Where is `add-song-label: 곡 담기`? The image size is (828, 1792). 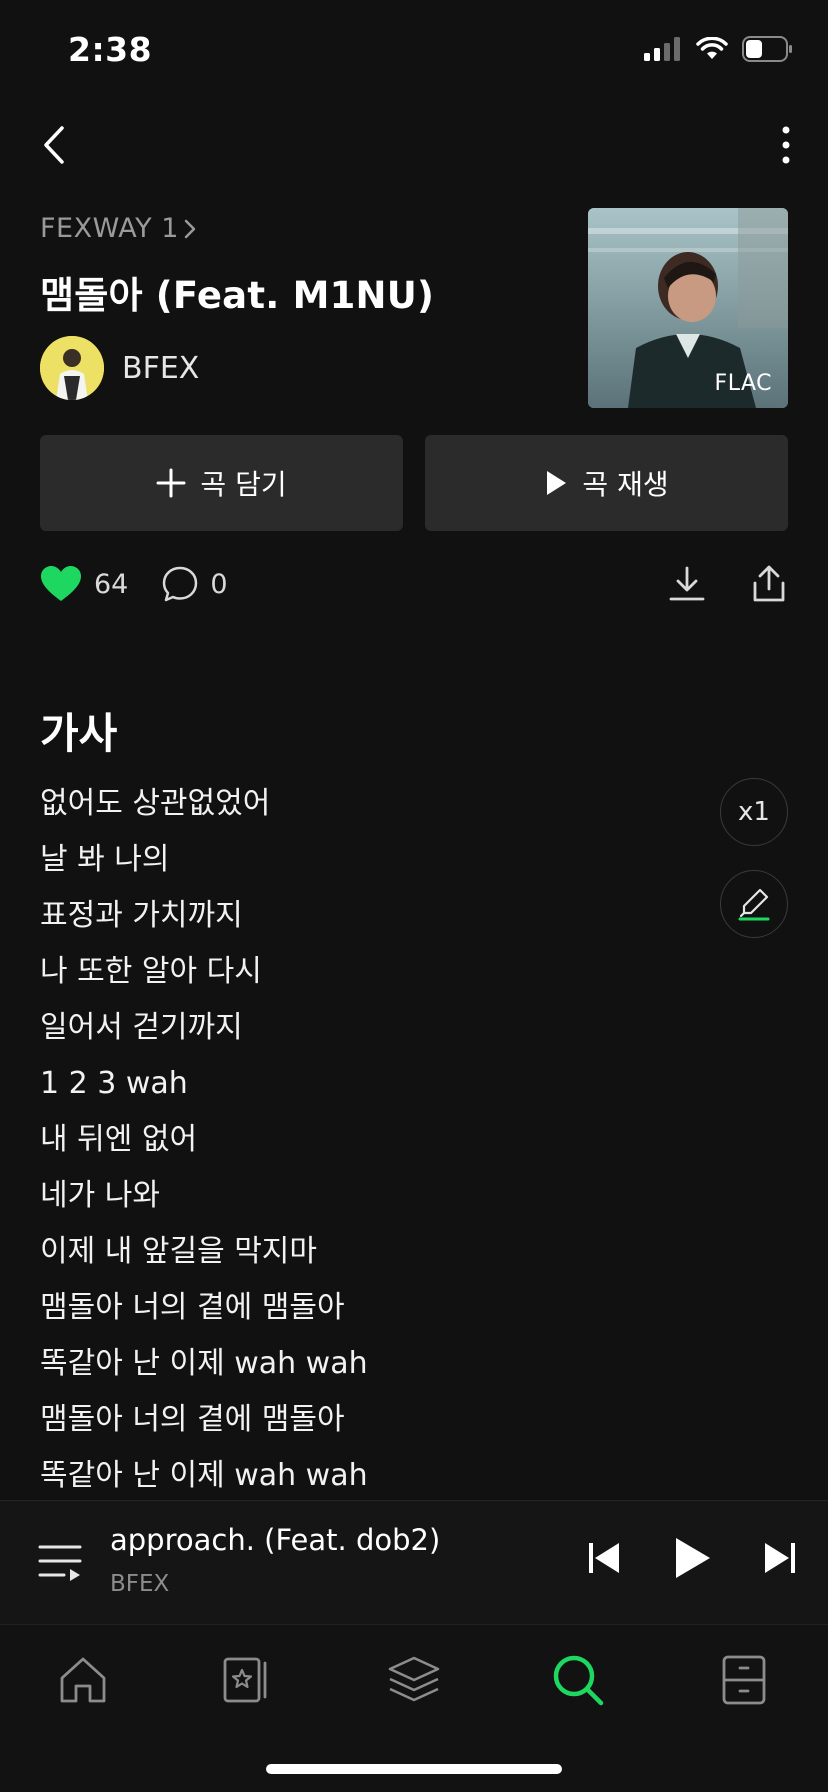
add-song-label: 곡 담기 is located at coordinates (243, 484).